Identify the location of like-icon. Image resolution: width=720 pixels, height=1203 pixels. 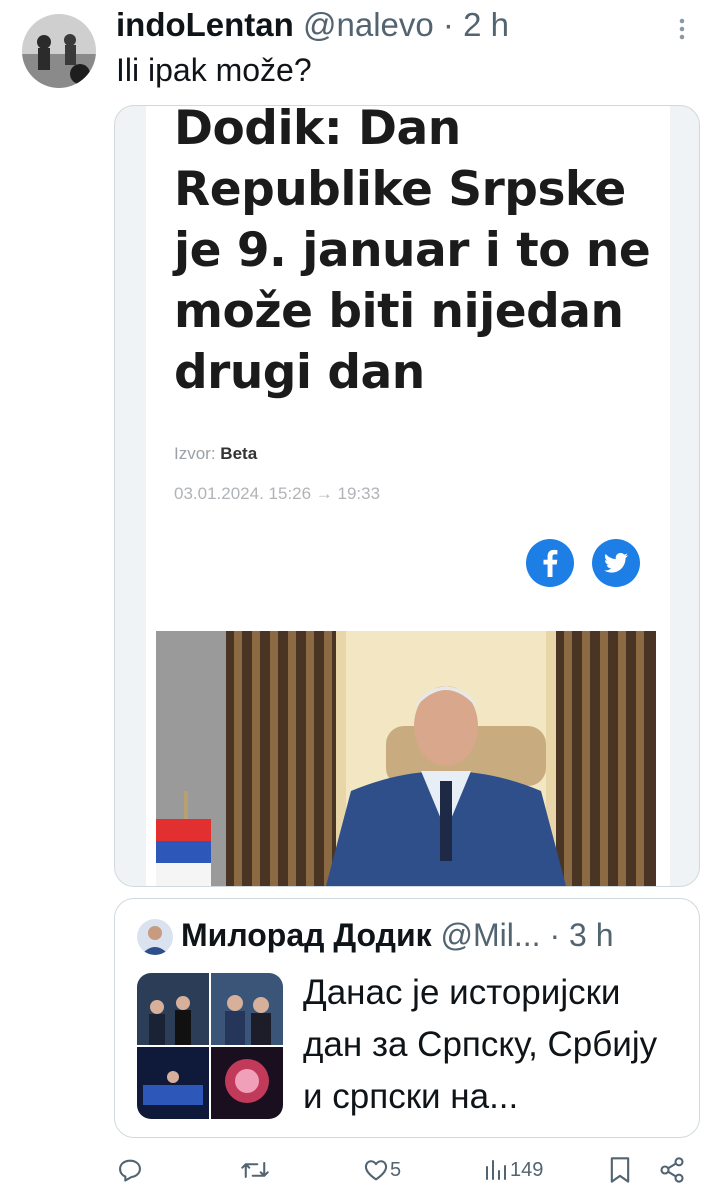
(376, 1170).